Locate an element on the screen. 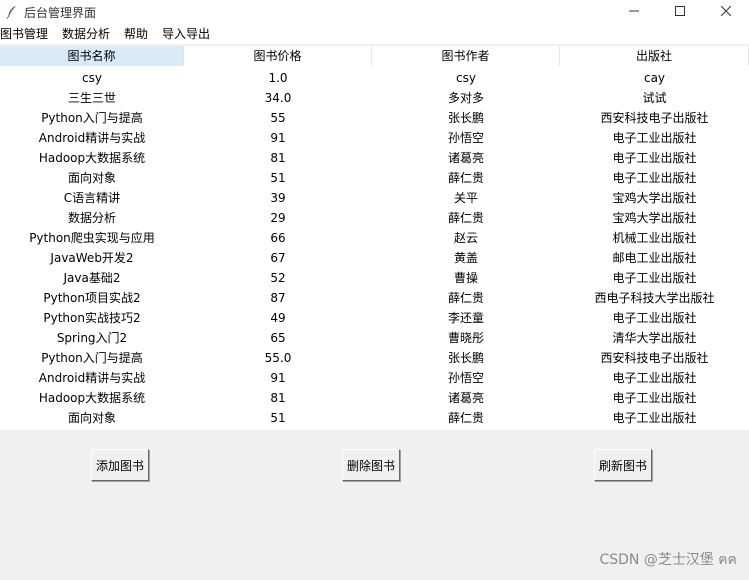  book-author-cell: 李还童 is located at coordinates (465, 318).